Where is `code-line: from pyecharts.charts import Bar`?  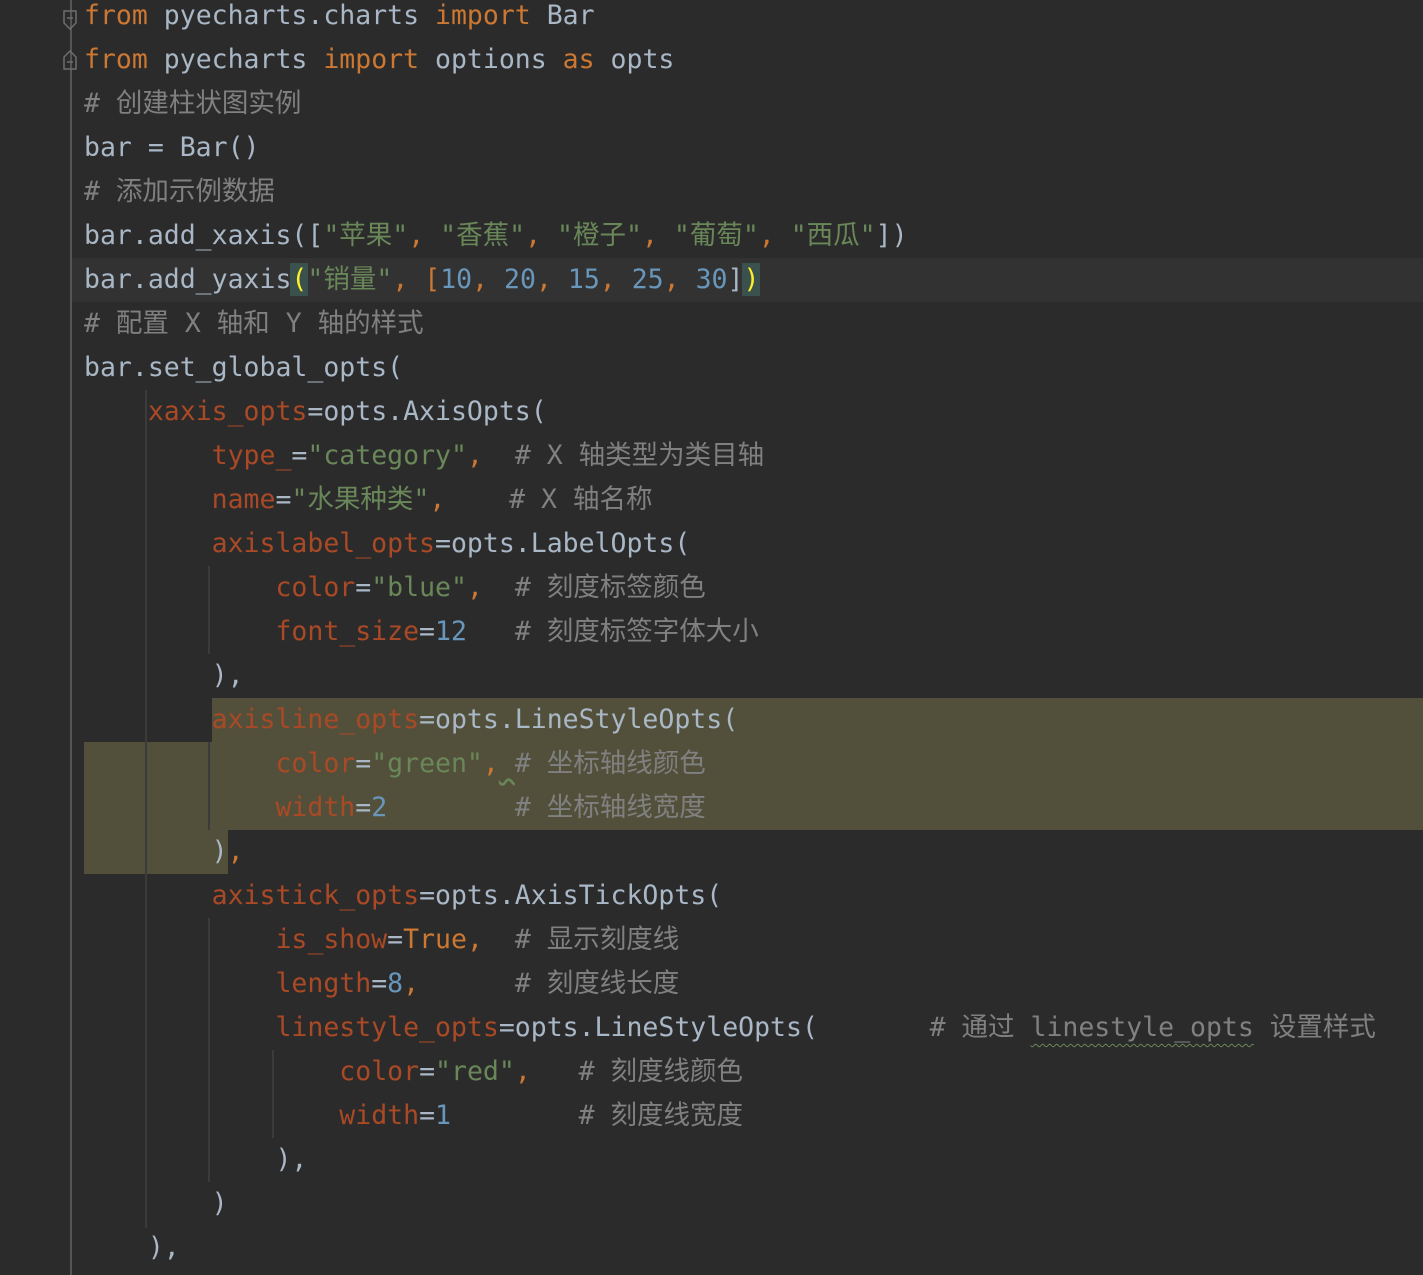 code-line: from pyecharts.charts import Bar is located at coordinates (339, 19).